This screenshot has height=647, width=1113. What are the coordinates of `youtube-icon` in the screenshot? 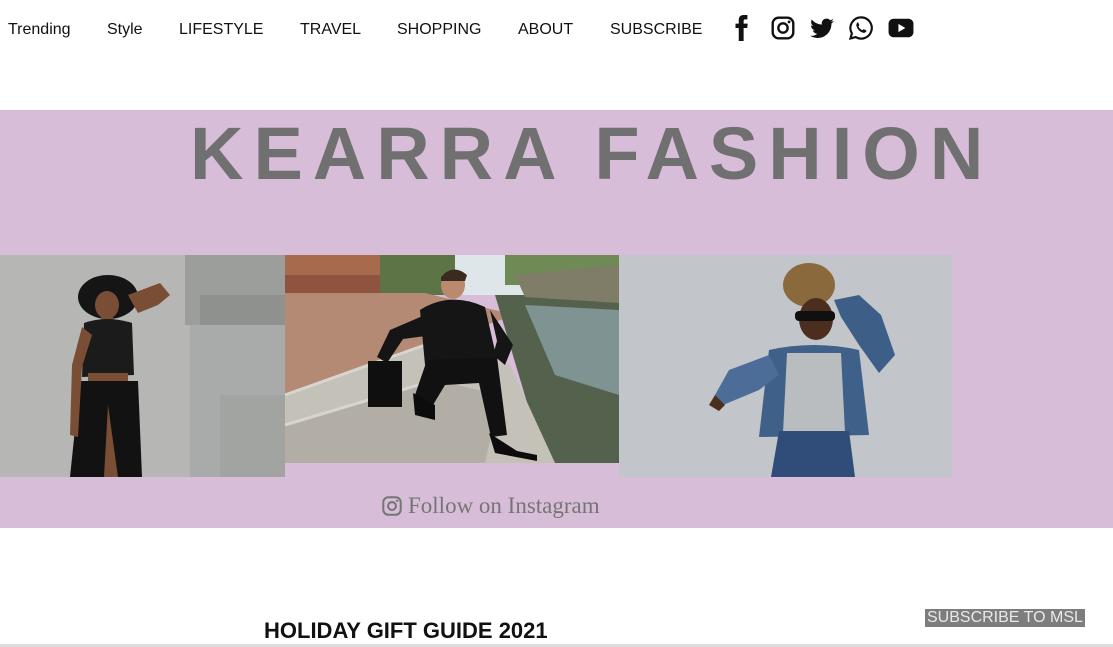 It's located at (901, 28).